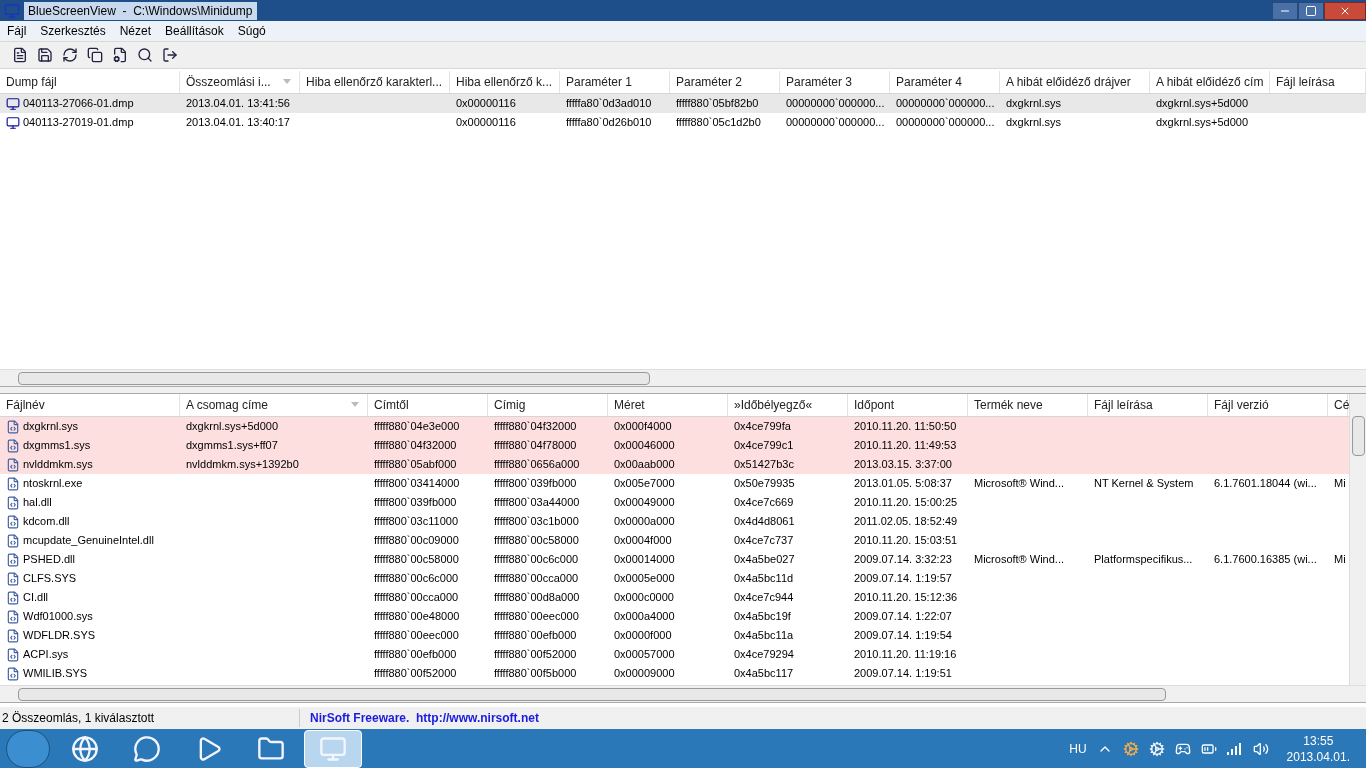  Describe the element at coordinates (644, 598) in the screenshot. I see `table-cell-text: 0x000c0000` at that location.